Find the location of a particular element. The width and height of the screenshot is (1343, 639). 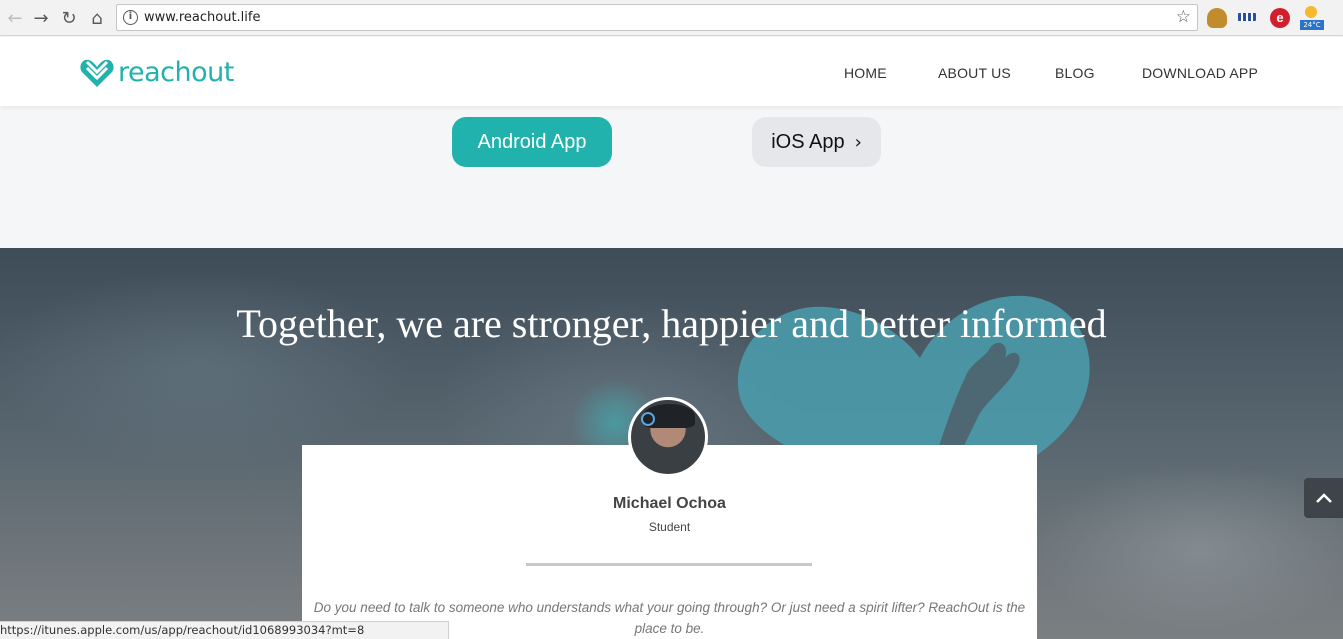

heart-logo-icon is located at coordinates (97, 73).